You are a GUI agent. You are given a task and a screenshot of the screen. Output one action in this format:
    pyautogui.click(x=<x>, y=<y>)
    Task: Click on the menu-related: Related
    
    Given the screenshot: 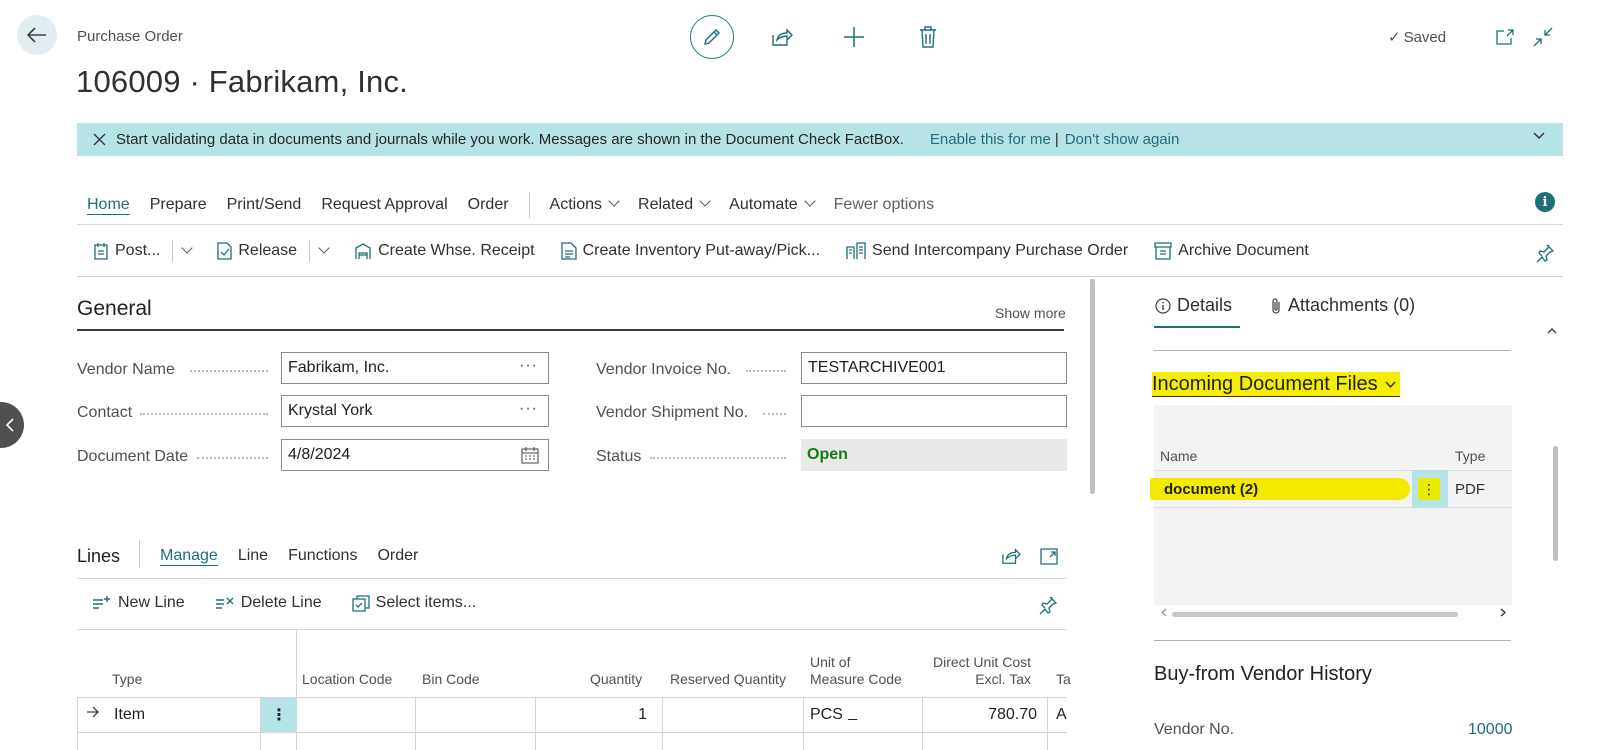 What is the action you would take?
    pyautogui.click(x=673, y=205)
    